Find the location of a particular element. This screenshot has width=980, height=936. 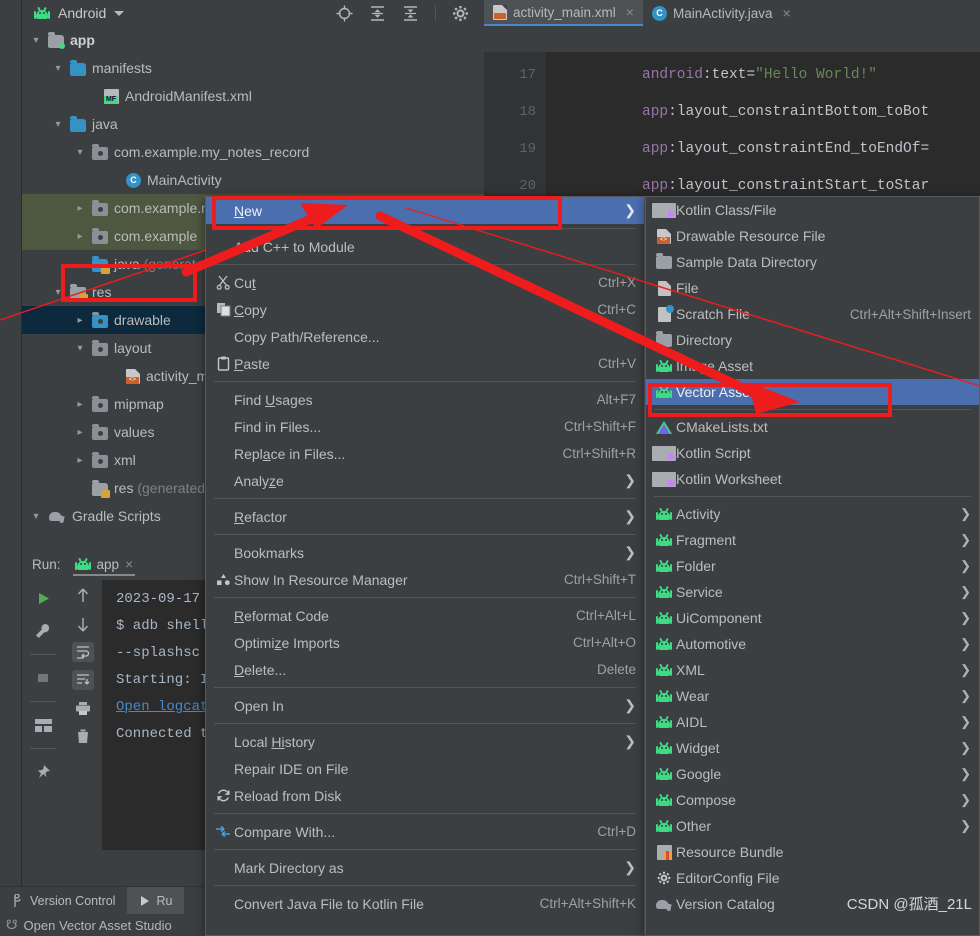

tree-row-mainactivity: C MainActivity is located at coordinates (253, 180).